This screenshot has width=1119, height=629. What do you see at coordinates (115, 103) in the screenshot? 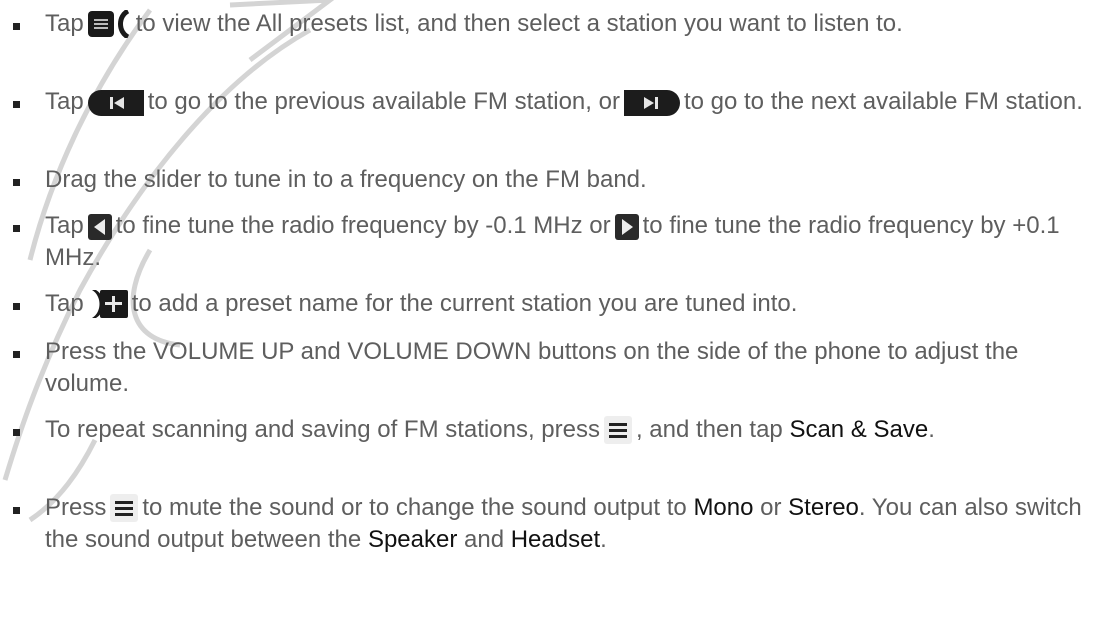
I see `previous-station-icon` at bounding box center [115, 103].